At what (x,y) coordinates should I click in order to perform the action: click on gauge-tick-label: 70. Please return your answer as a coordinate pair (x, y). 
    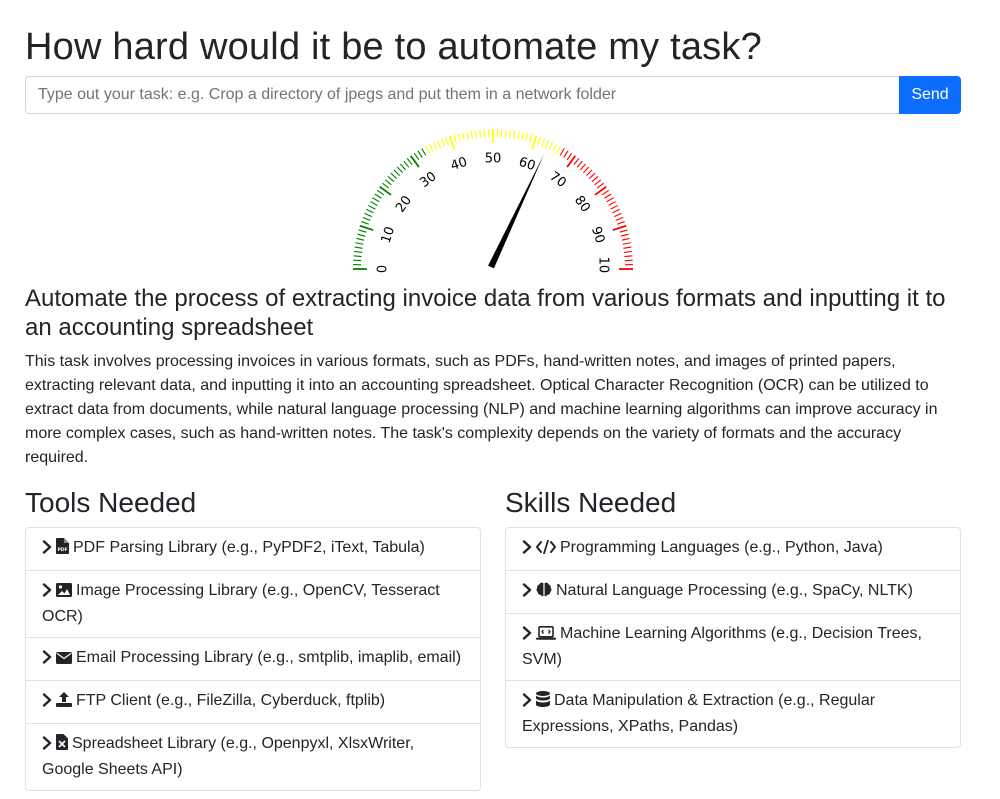
    Looking at the image, I should click on (558, 180).